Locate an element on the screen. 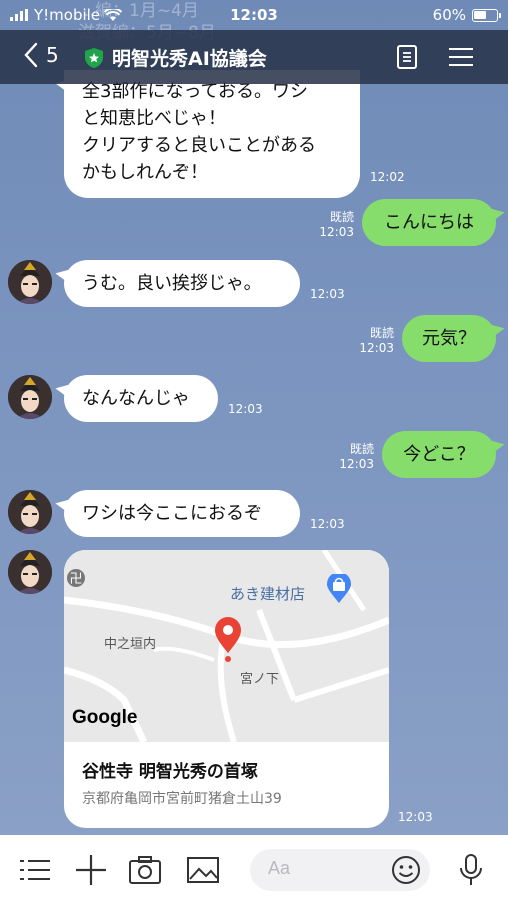 The height and width of the screenshot is (903, 508). message-bubble-incoming: ワシは今ここにおるぞ is located at coordinates (182, 513).